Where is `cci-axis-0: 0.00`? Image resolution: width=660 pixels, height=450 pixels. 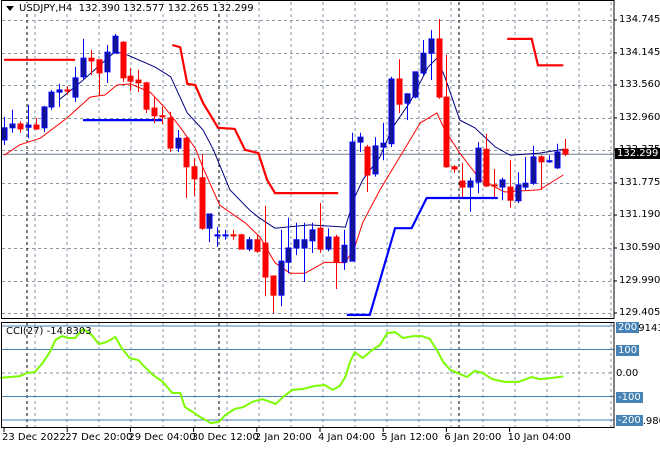 cci-axis-0: 0.00 is located at coordinates (627, 373).